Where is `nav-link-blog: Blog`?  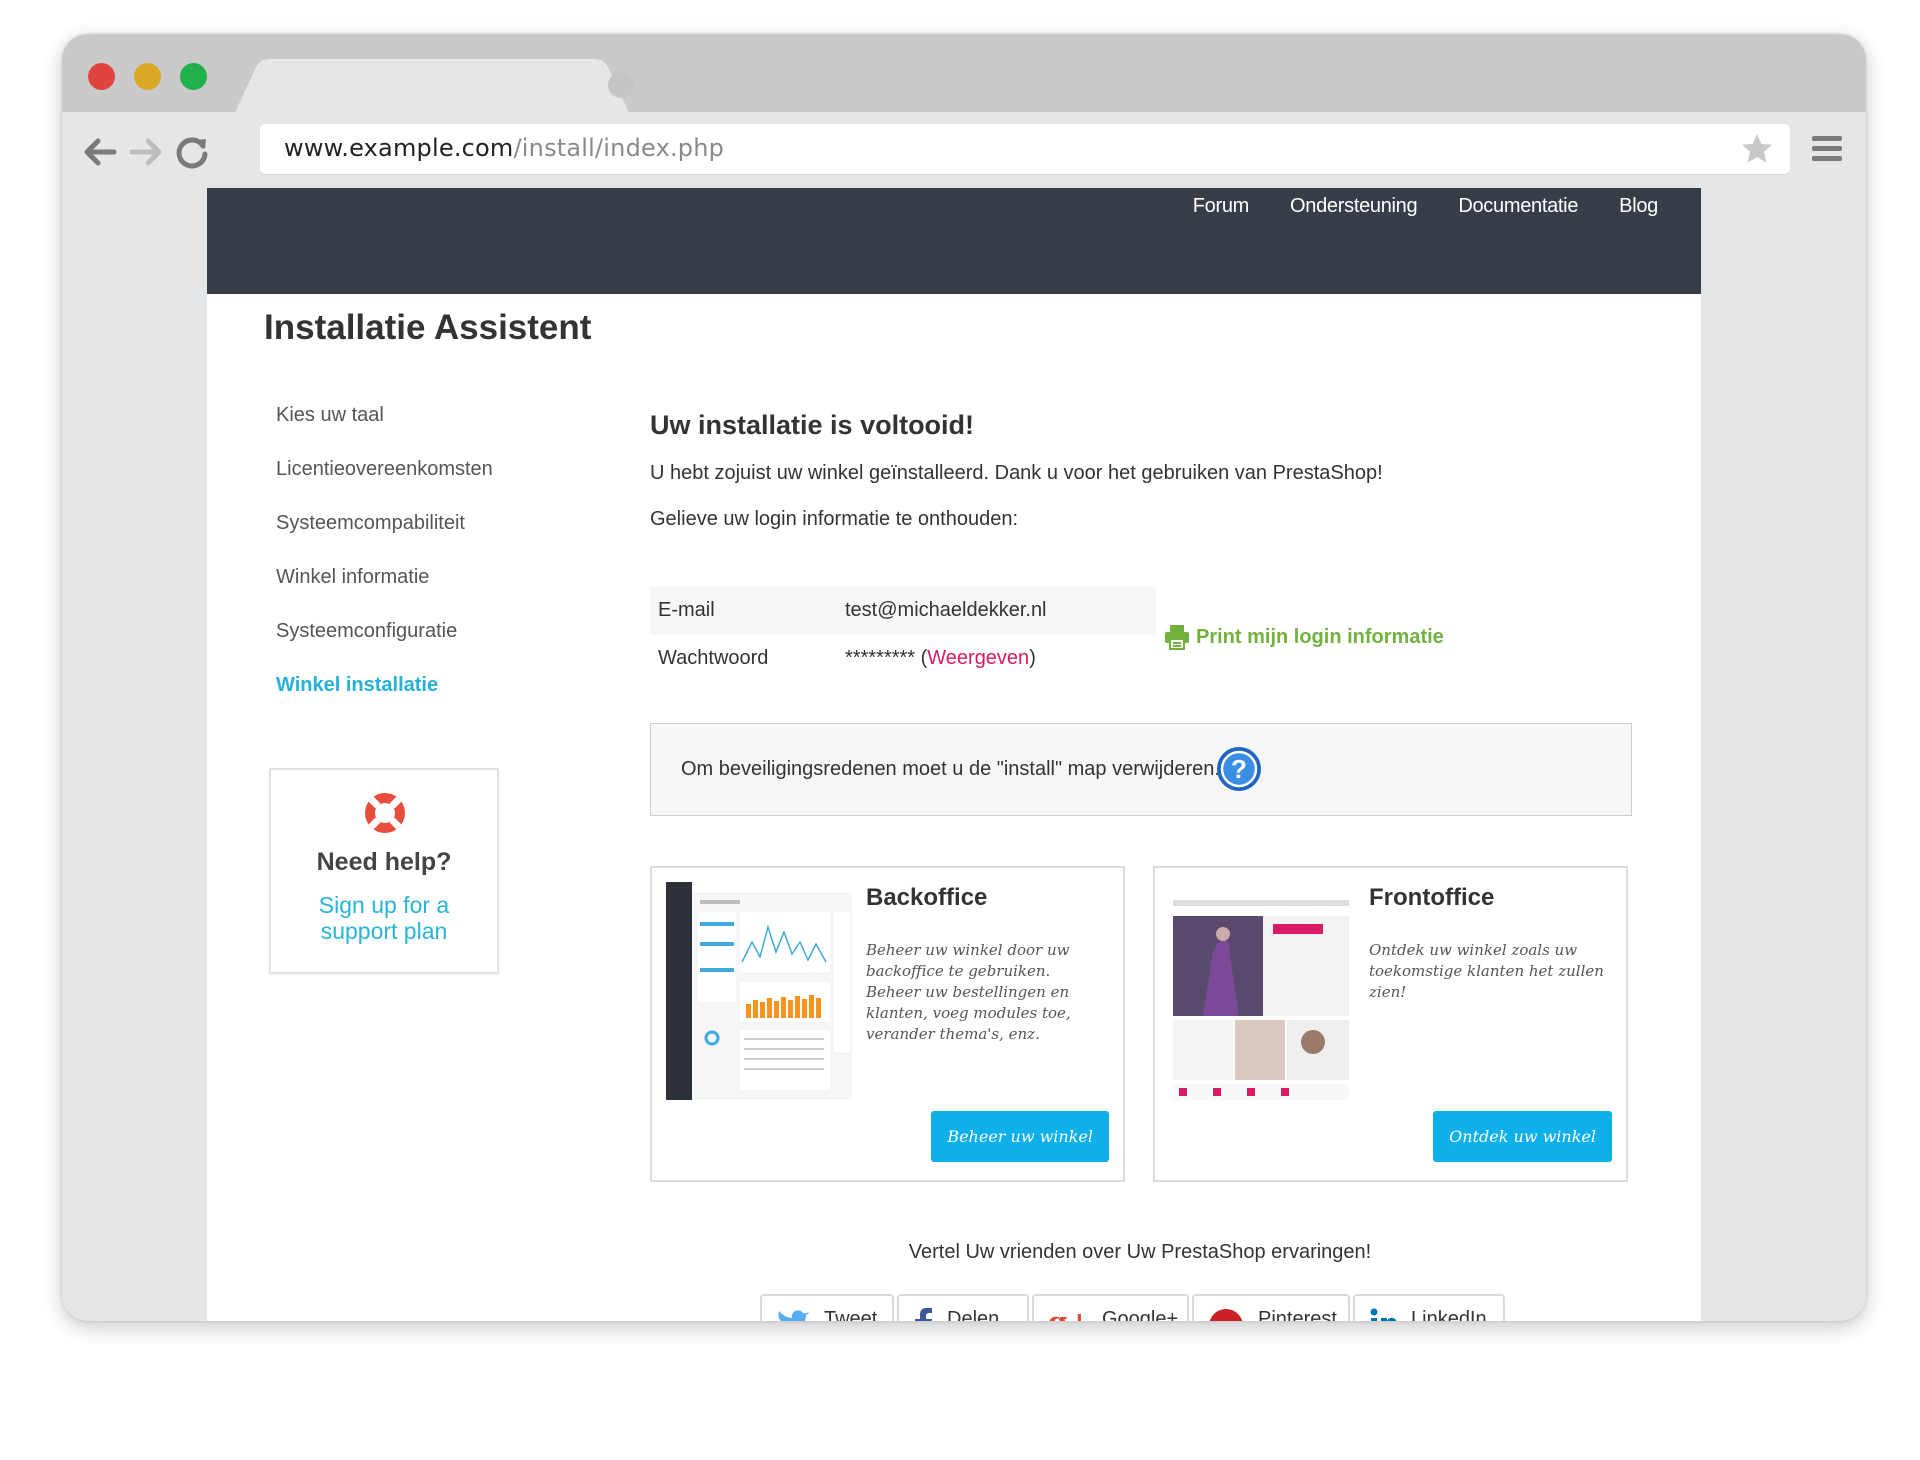
nav-link-blog: Blog is located at coordinates (1638, 206).